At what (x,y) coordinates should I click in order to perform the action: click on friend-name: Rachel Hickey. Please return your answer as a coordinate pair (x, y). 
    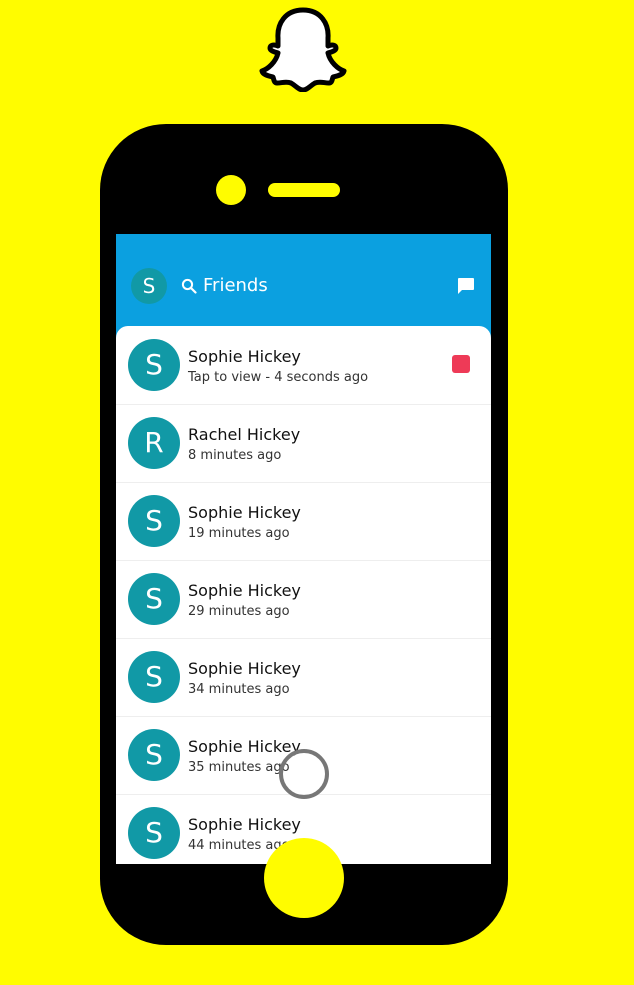
    Looking at the image, I should click on (244, 434).